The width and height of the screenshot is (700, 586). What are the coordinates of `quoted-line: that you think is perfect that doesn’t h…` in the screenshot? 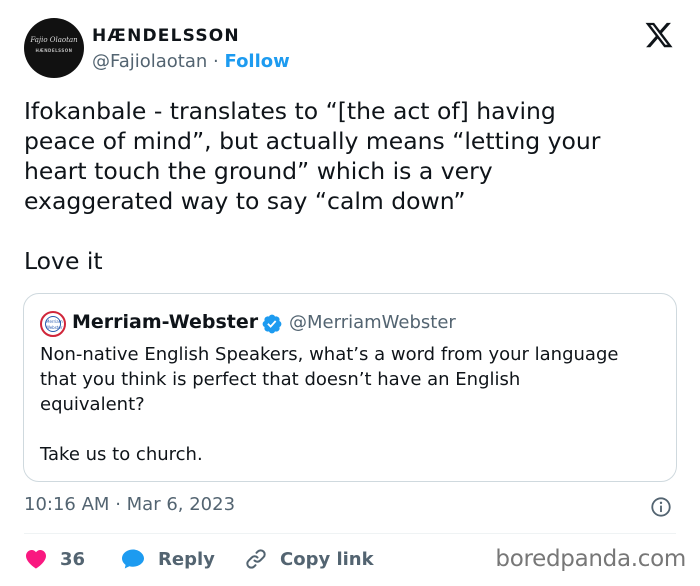 It's located at (280, 379).